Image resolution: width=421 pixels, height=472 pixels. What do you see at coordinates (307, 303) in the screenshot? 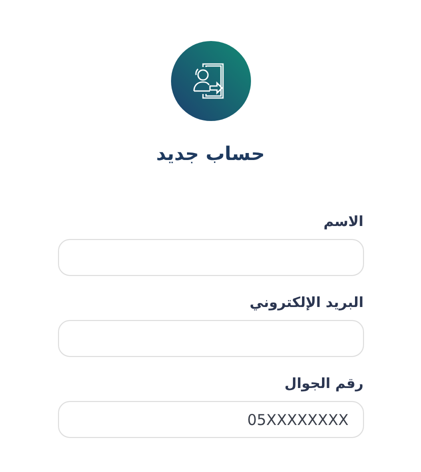
I see `field-label: البريد الإلكتروني` at bounding box center [307, 303].